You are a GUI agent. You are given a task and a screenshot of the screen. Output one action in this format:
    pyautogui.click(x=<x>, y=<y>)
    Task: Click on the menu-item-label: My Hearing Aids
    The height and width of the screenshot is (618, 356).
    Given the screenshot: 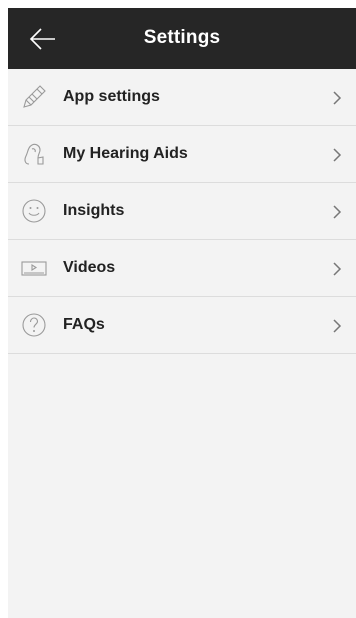 What is the action you would take?
    pyautogui.click(x=125, y=153)
    